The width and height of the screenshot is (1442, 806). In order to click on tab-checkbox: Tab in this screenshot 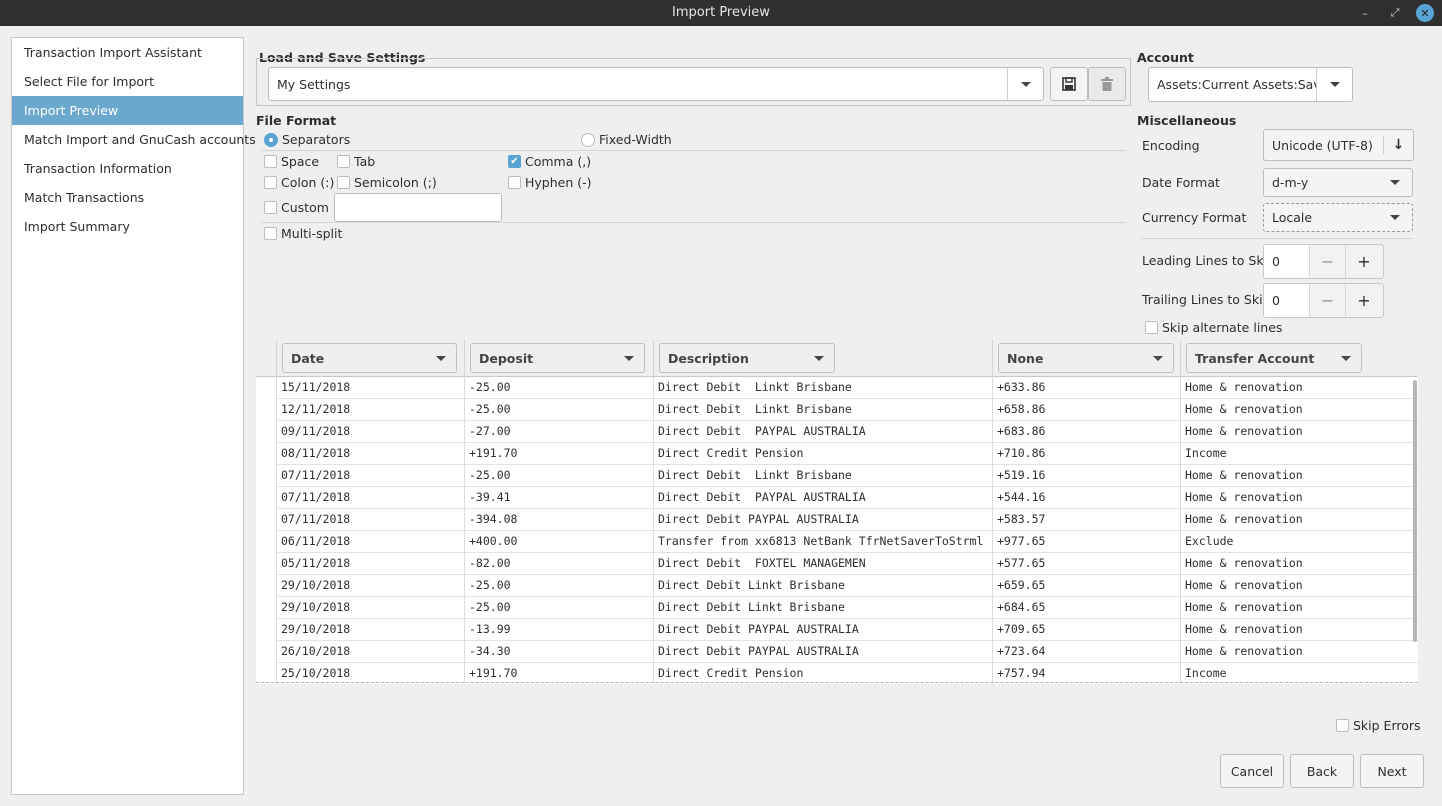, I will do `click(356, 161)`.